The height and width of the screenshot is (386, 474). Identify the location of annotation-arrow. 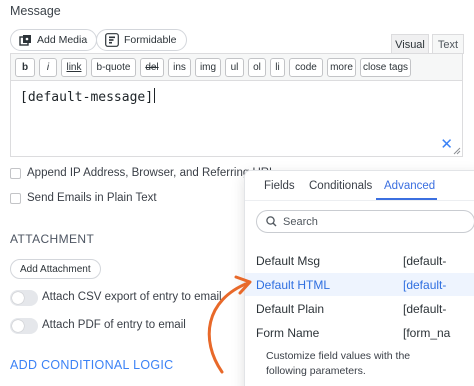
(229, 324).